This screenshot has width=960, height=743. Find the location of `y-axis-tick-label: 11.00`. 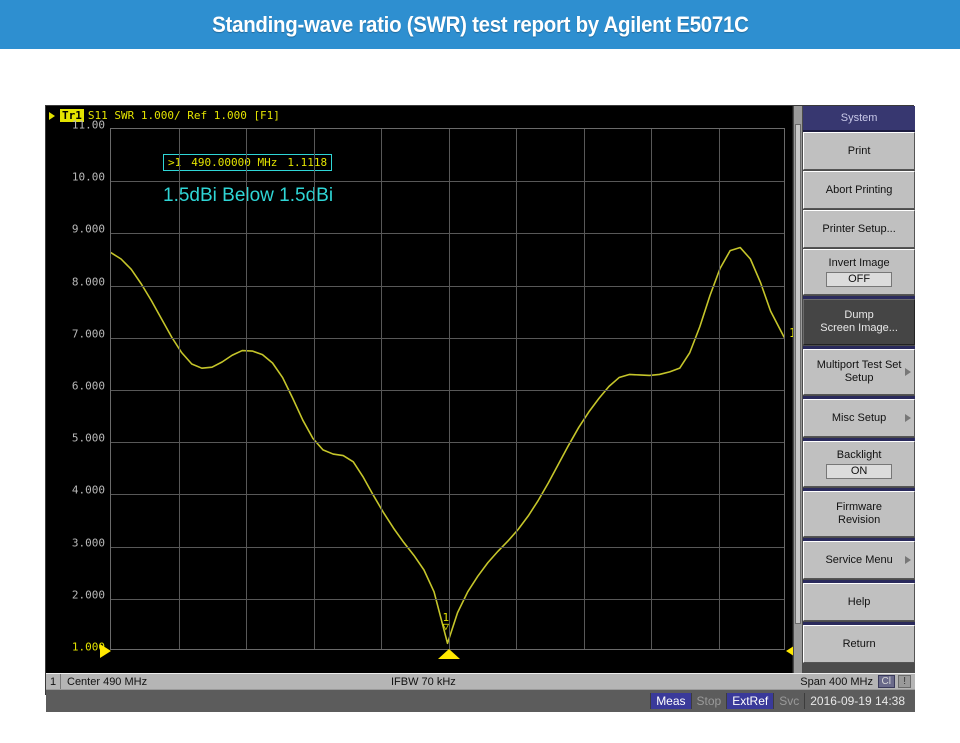

y-axis-tick-label: 11.00 is located at coordinates (88, 125).